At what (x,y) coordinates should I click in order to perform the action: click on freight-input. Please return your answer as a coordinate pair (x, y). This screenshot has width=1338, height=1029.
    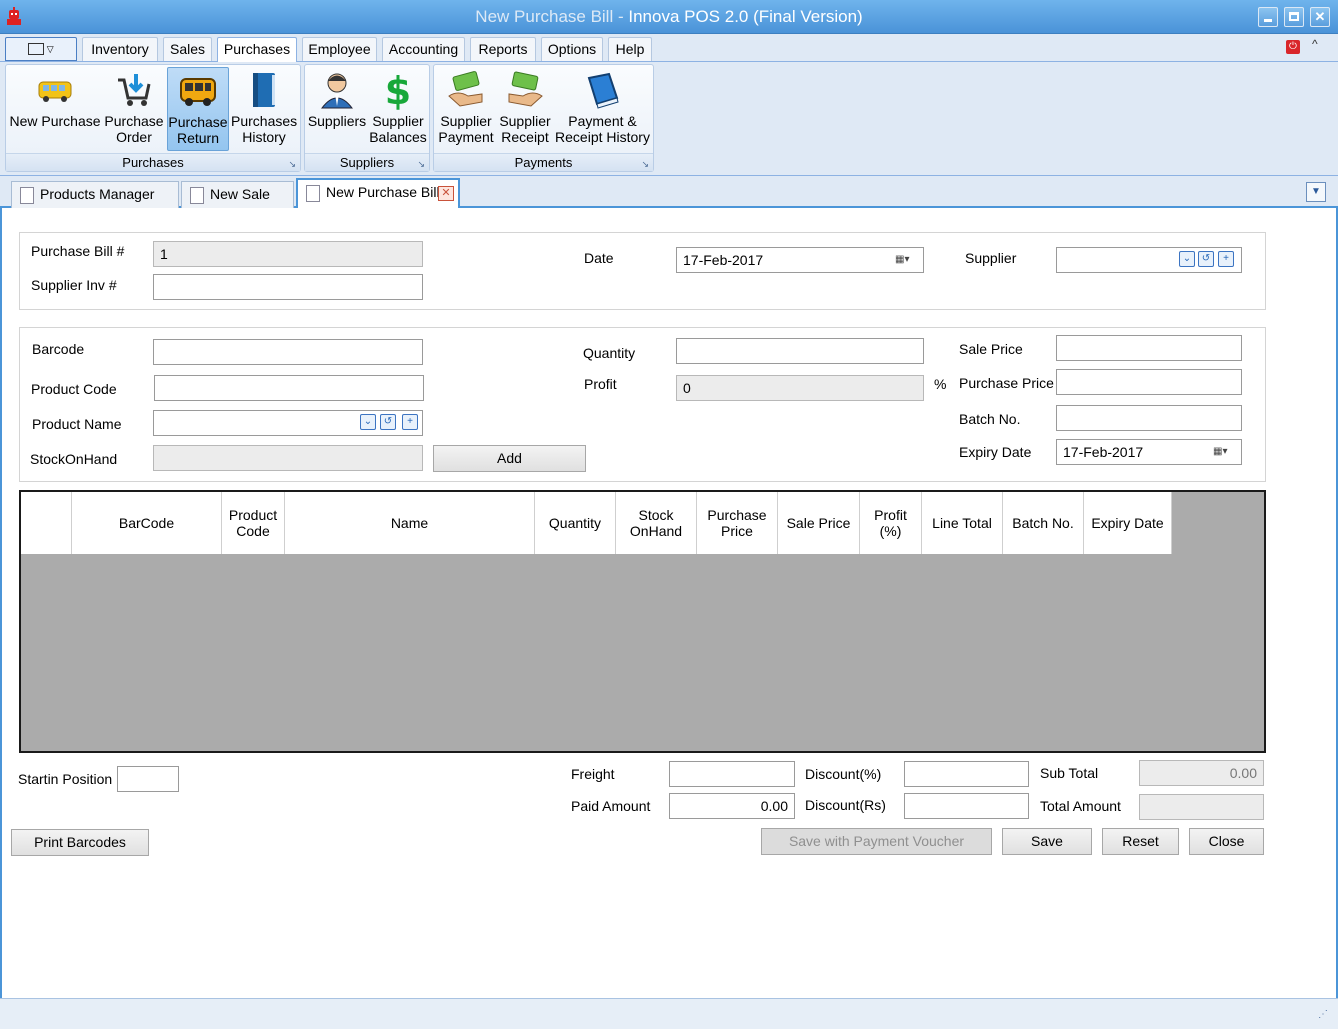
    Looking at the image, I should click on (732, 774).